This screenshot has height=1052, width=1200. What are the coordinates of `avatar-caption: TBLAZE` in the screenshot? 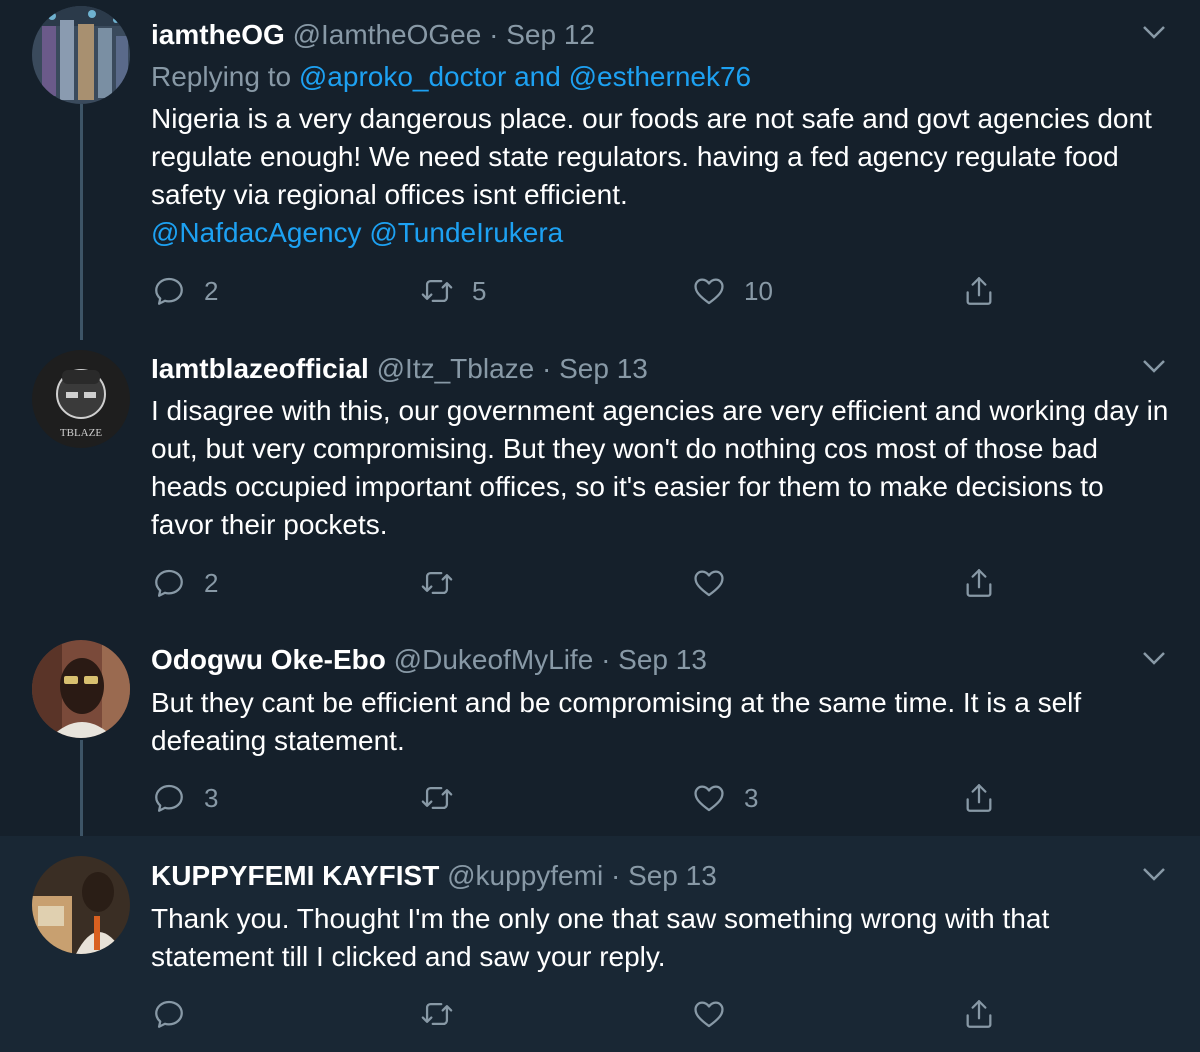 It's located at (81, 433).